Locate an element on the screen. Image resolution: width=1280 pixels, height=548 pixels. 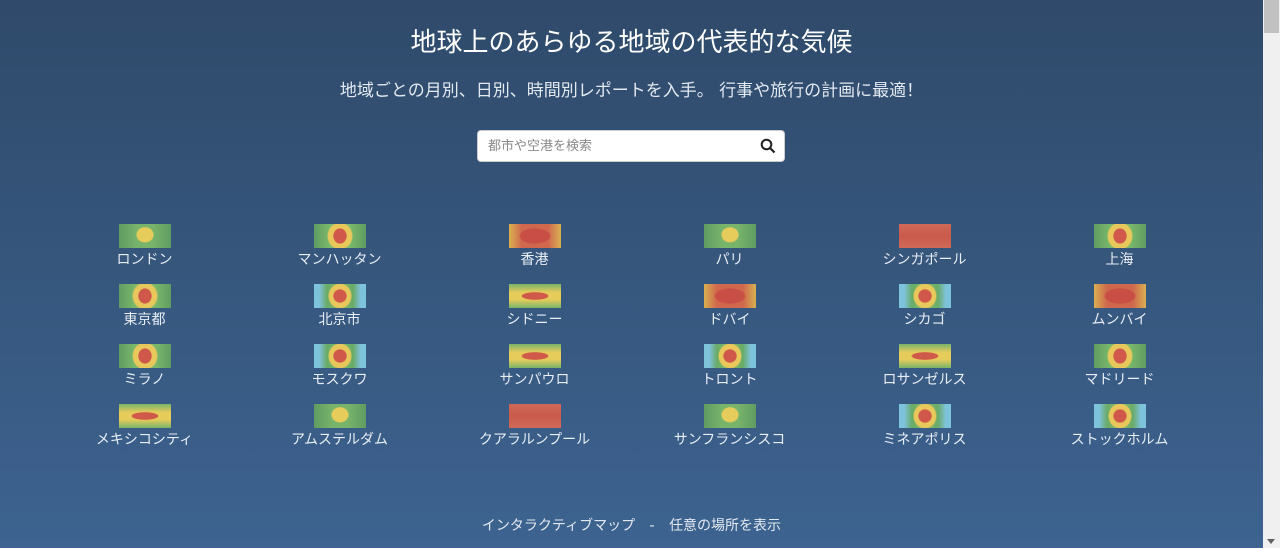
city-link: 北京市 is located at coordinates (339, 306).